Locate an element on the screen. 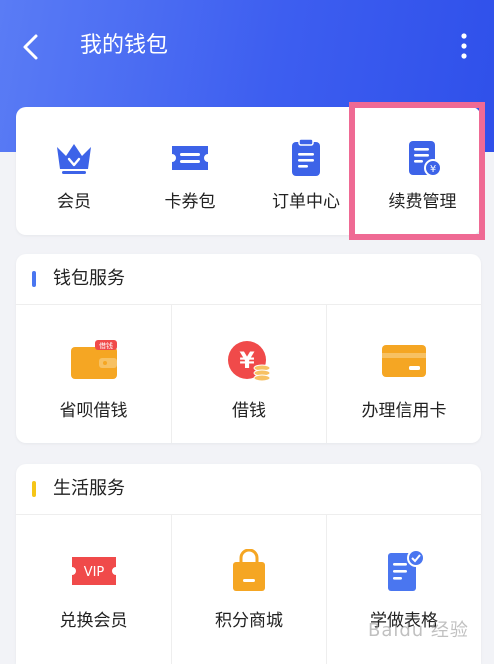 This screenshot has width=494, height=664. quick-action-label: 会员 is located at coordinates (74, 202).